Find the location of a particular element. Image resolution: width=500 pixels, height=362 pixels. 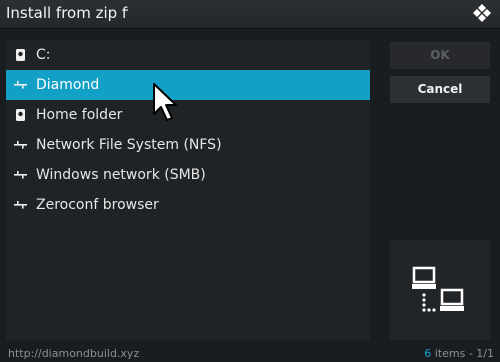

source-item-nfs: Network File System (NFS) is located at coordinates (188, 145).